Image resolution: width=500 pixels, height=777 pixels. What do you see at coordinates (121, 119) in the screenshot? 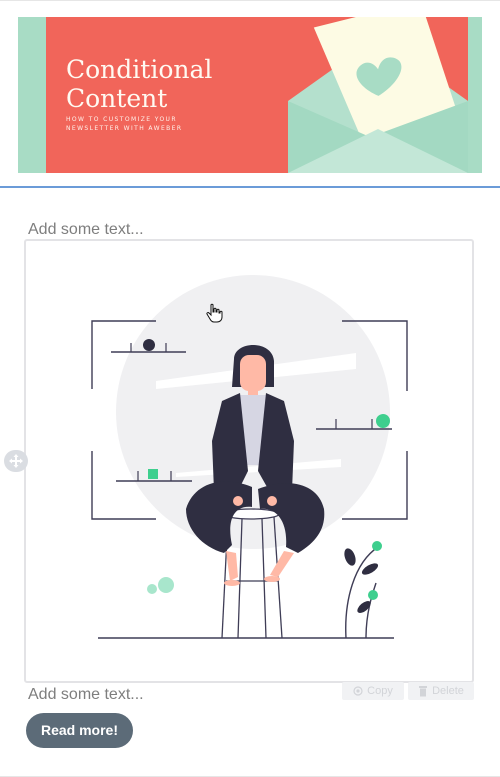
I see `banner-subtitle-line1: HOW TO CUSTOMIZE YOUR` at bounding box center [121, 119].